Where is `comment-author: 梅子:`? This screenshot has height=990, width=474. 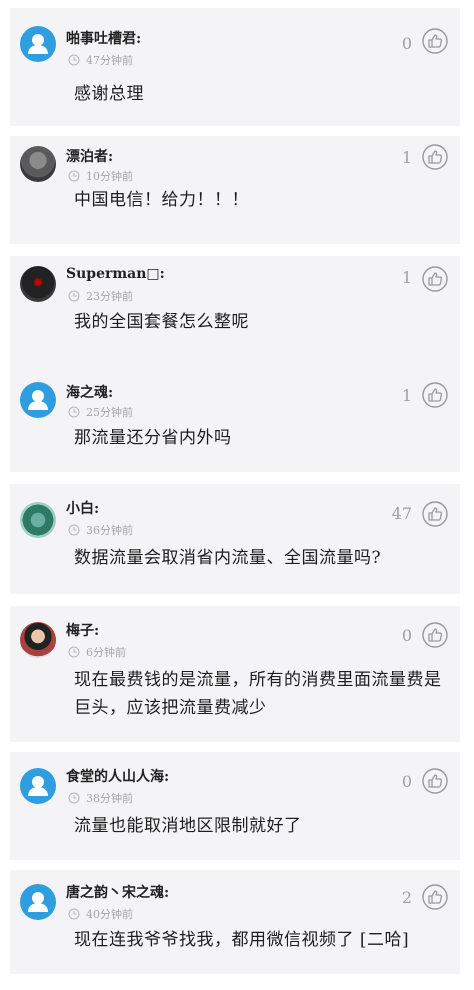
comment-author: 梅子: is located at coordinates (82, 630).